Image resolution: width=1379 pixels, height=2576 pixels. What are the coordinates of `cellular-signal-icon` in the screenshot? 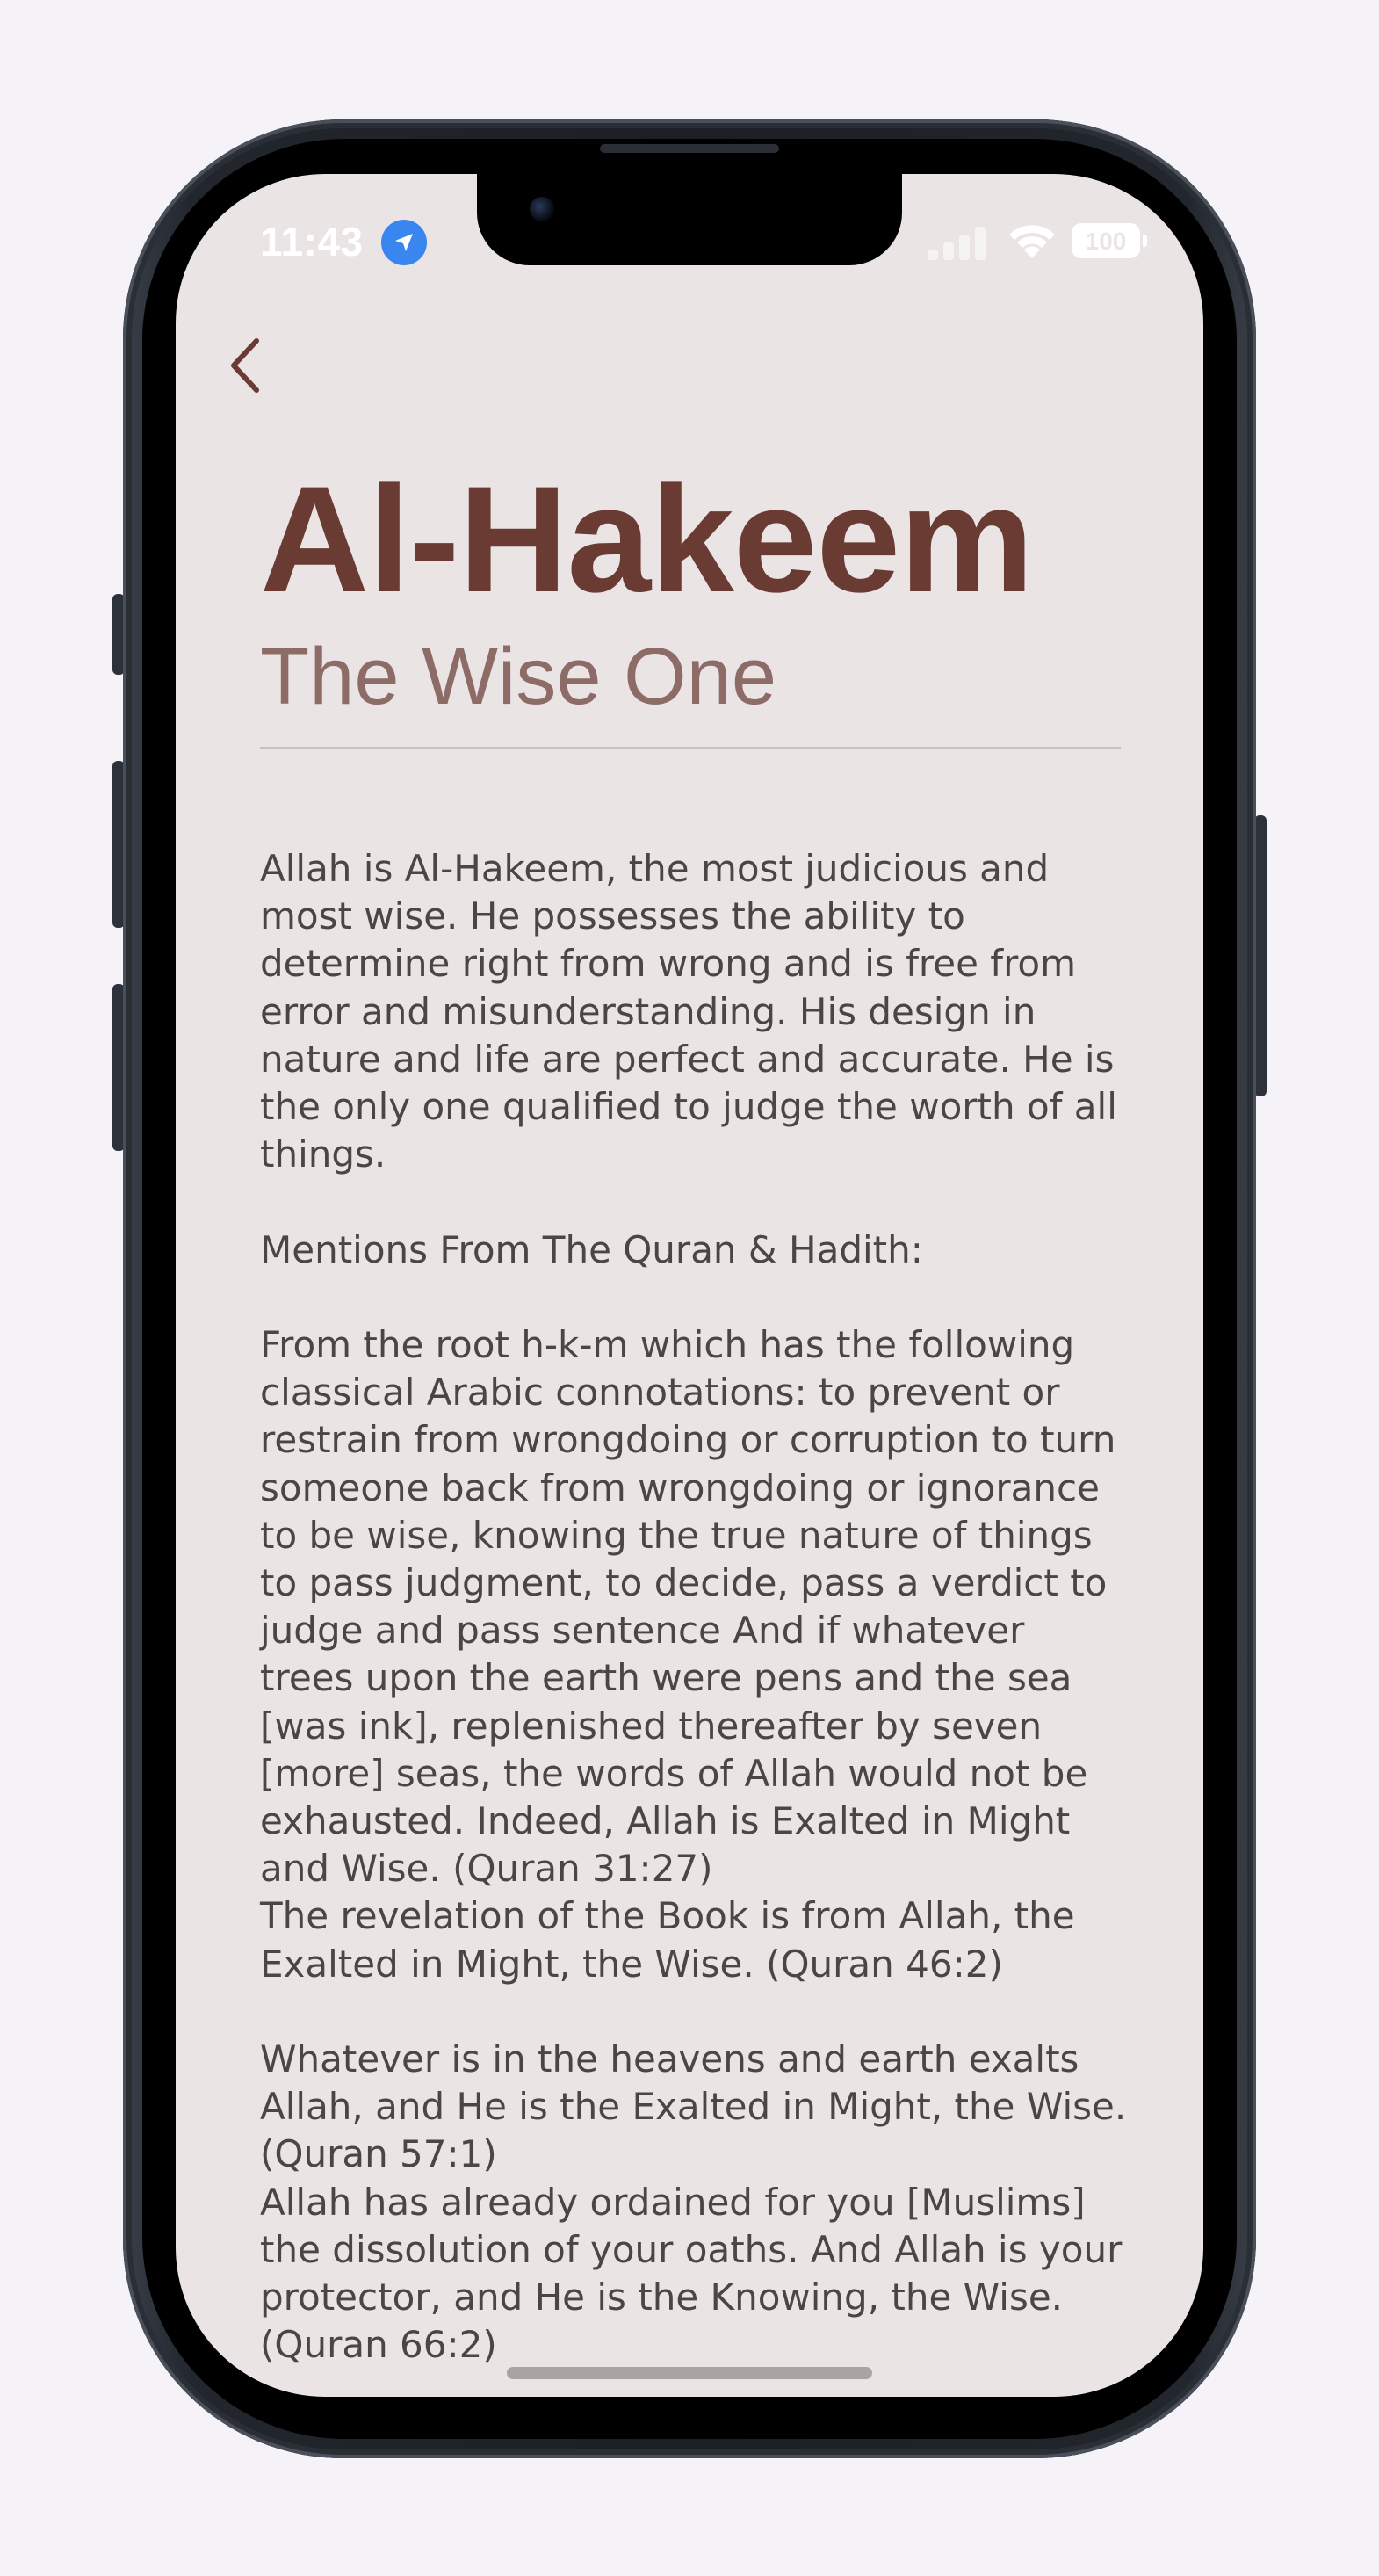 It's located at (958, 242).